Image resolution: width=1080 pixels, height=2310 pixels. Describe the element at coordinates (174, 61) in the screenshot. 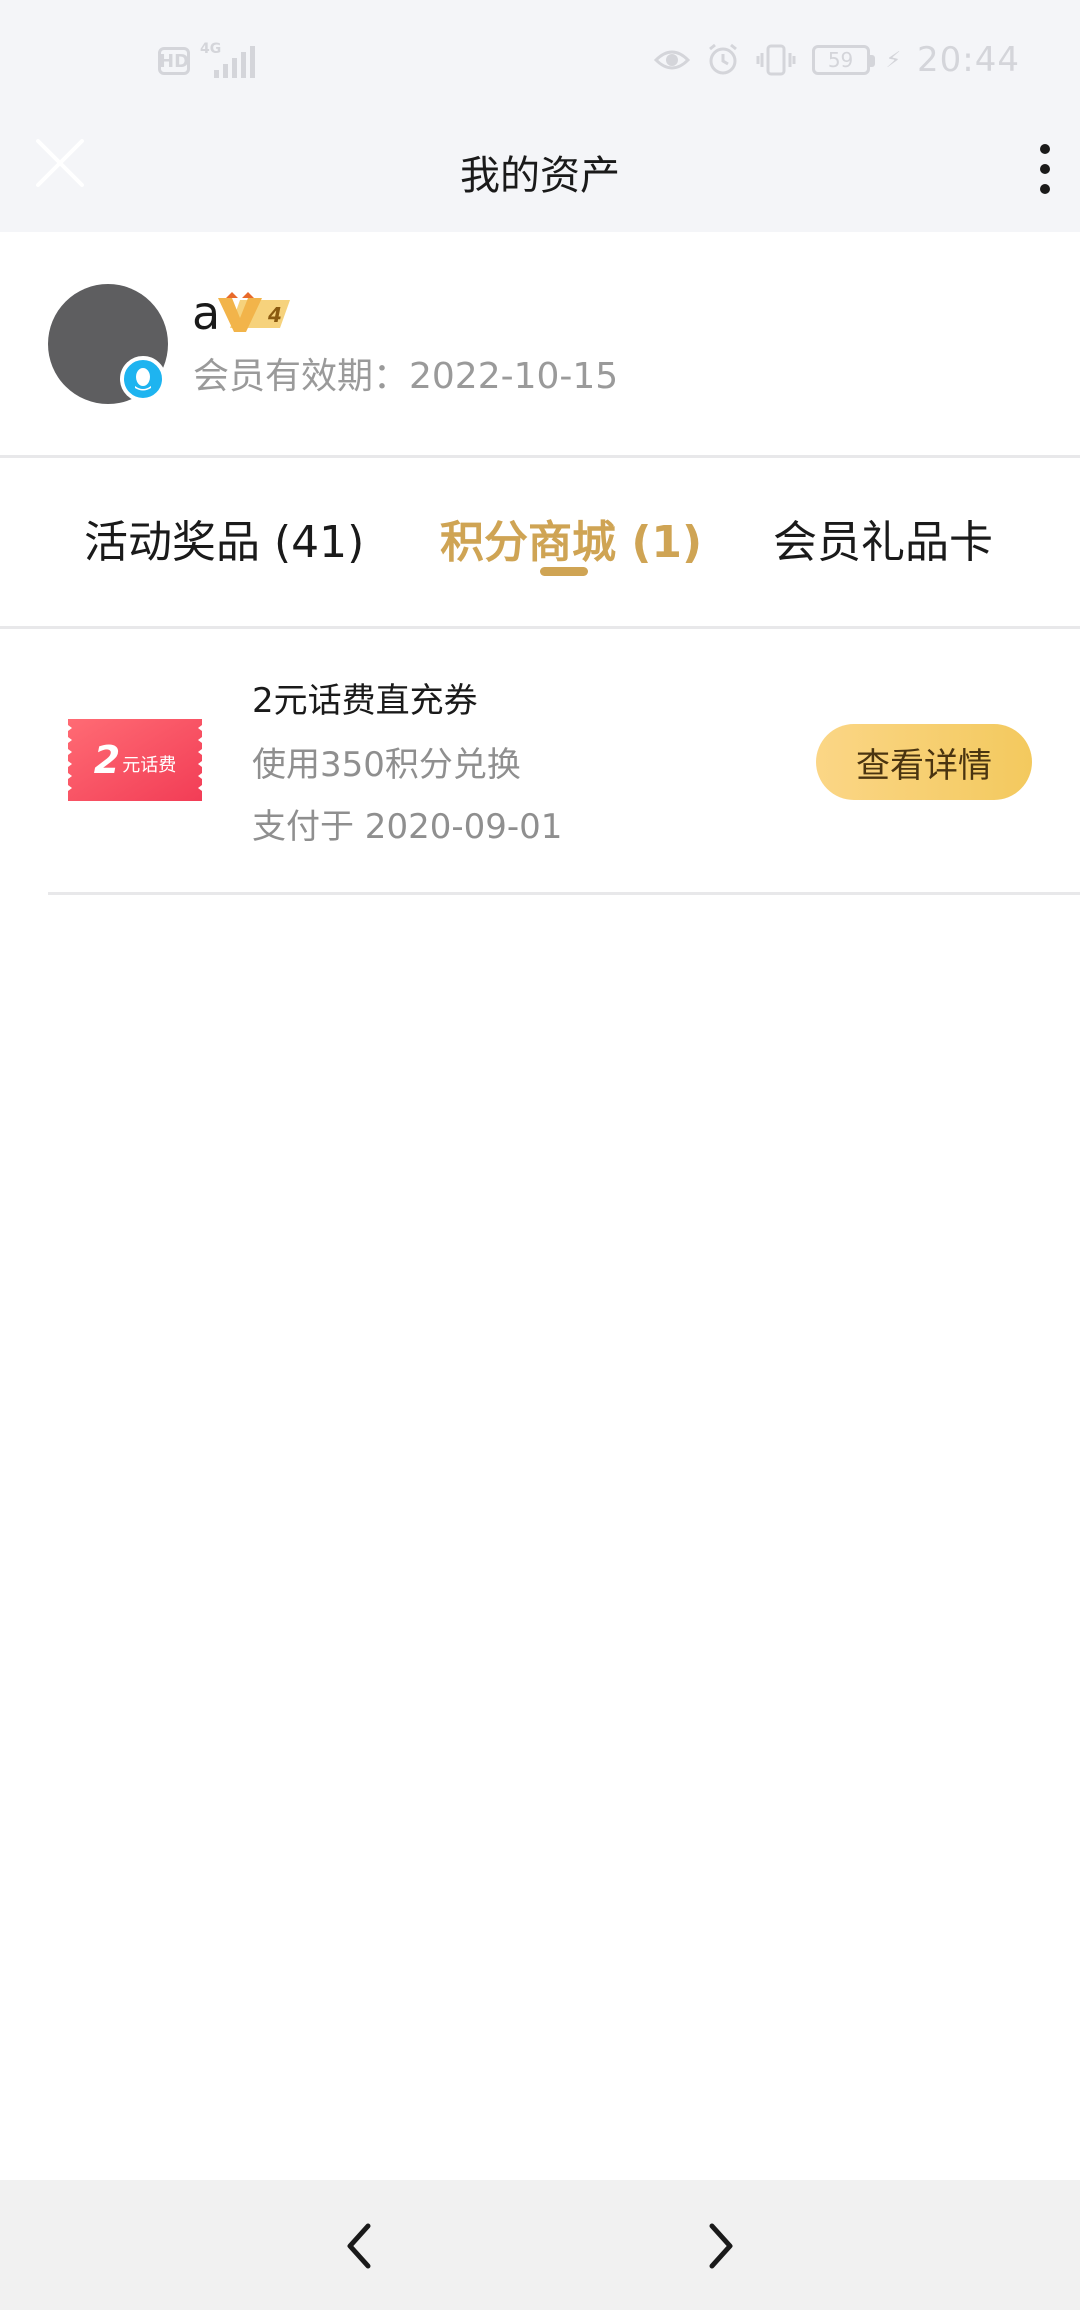

I see `hd-icon: HD` at that location.